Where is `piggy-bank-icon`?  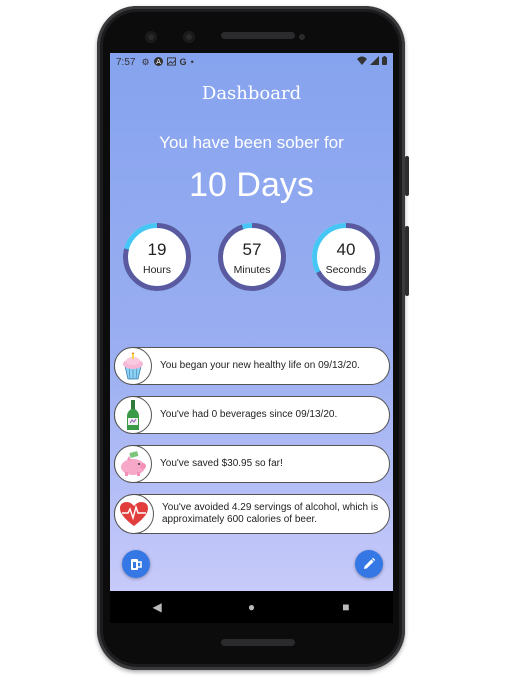 piggy-bank-icon is located at coordinates (133, 464).